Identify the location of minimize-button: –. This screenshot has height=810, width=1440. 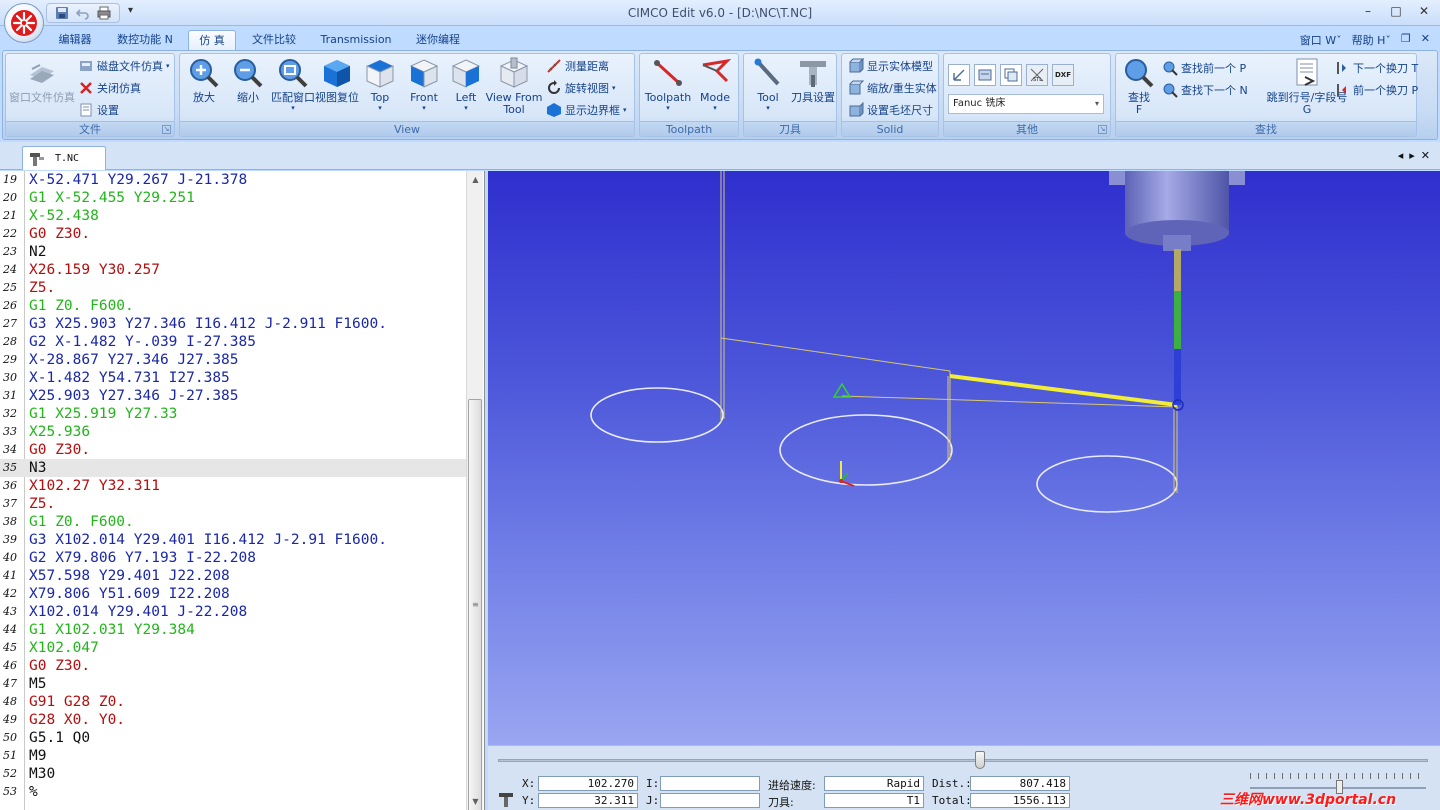
(1368, 11).